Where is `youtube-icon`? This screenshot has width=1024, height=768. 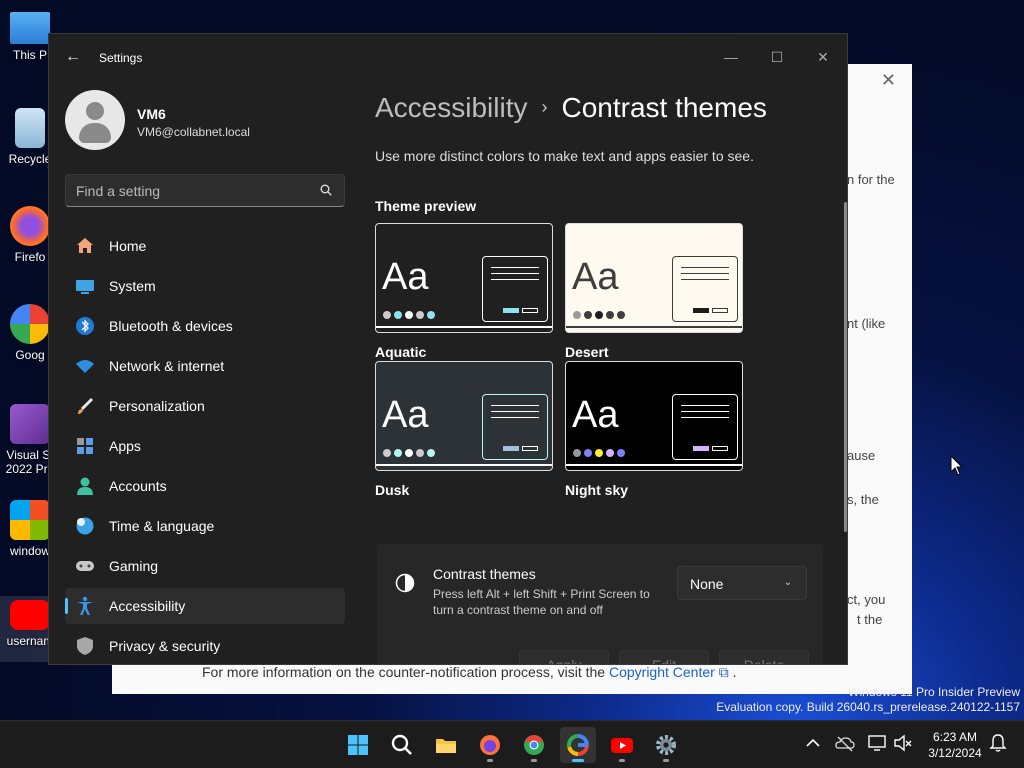 youtube-icon is located at coordinates (30, 615).